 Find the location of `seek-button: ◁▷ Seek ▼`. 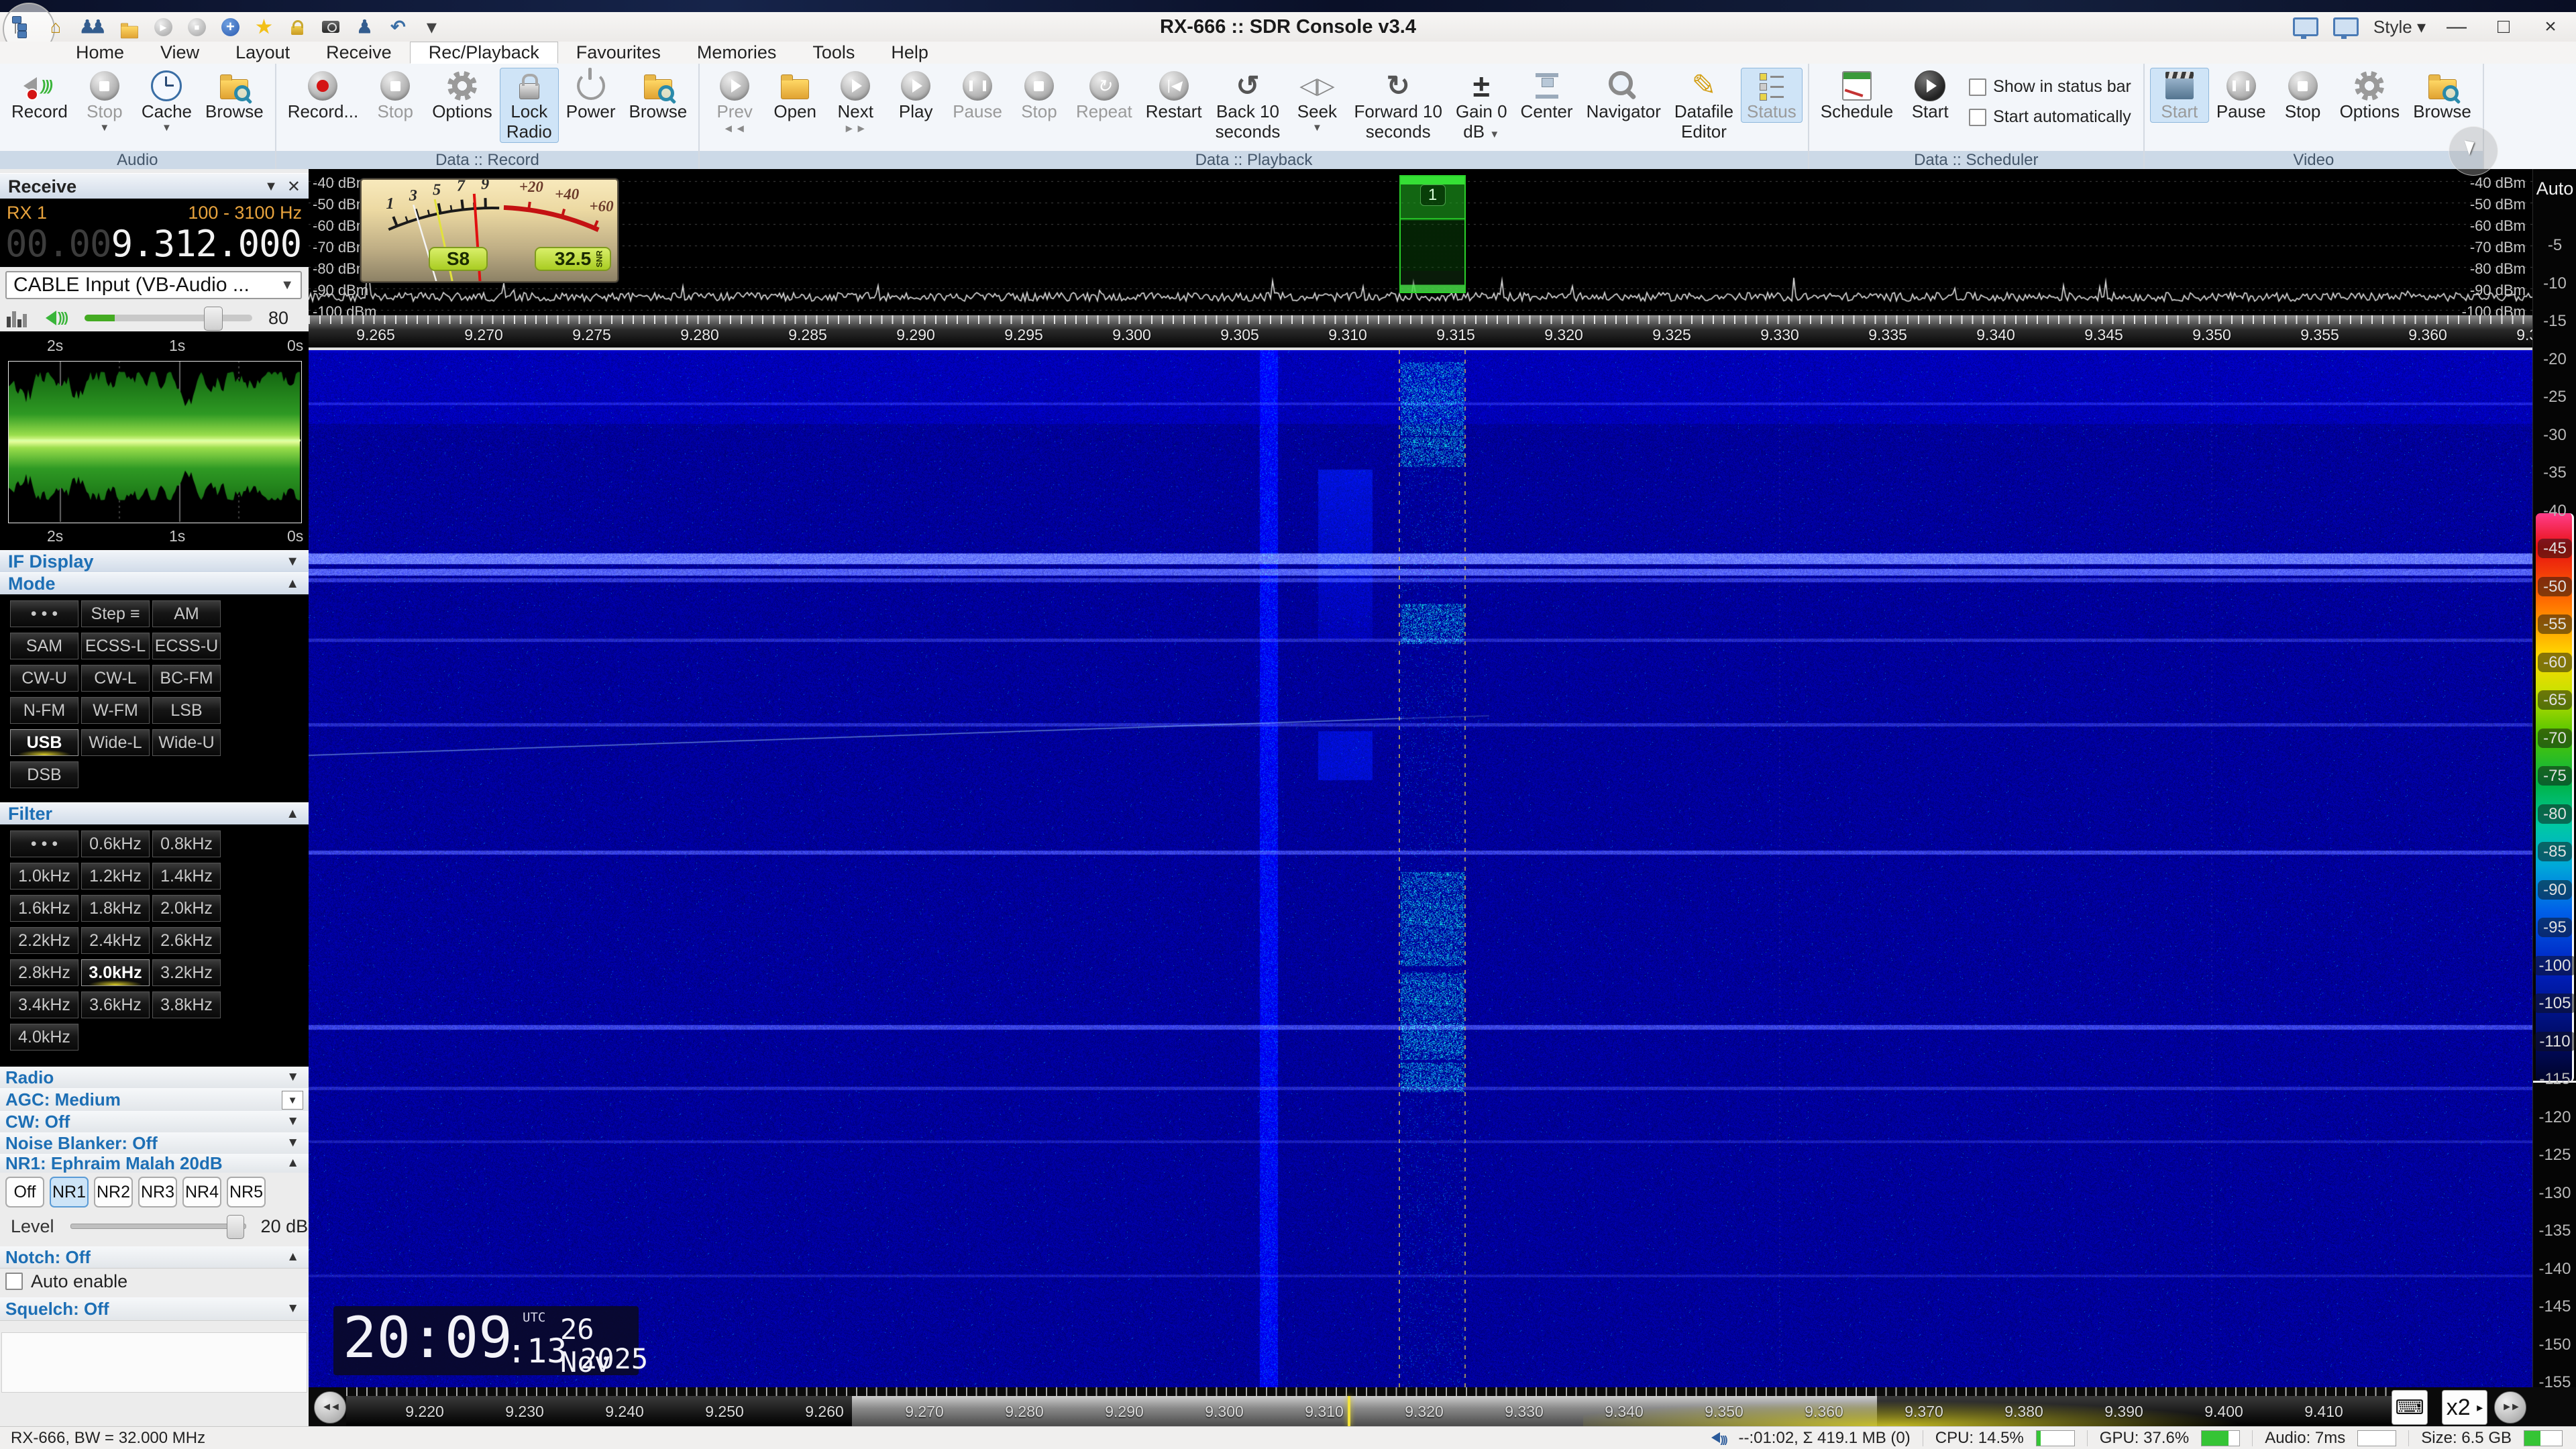

seek-button: ◁▷ Seek ▼ is located at coordinates (1316, 101).